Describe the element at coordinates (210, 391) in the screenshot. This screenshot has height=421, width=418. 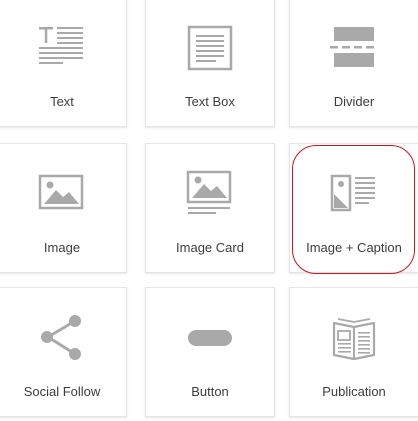
I see `block-button-label: Button` at that location.